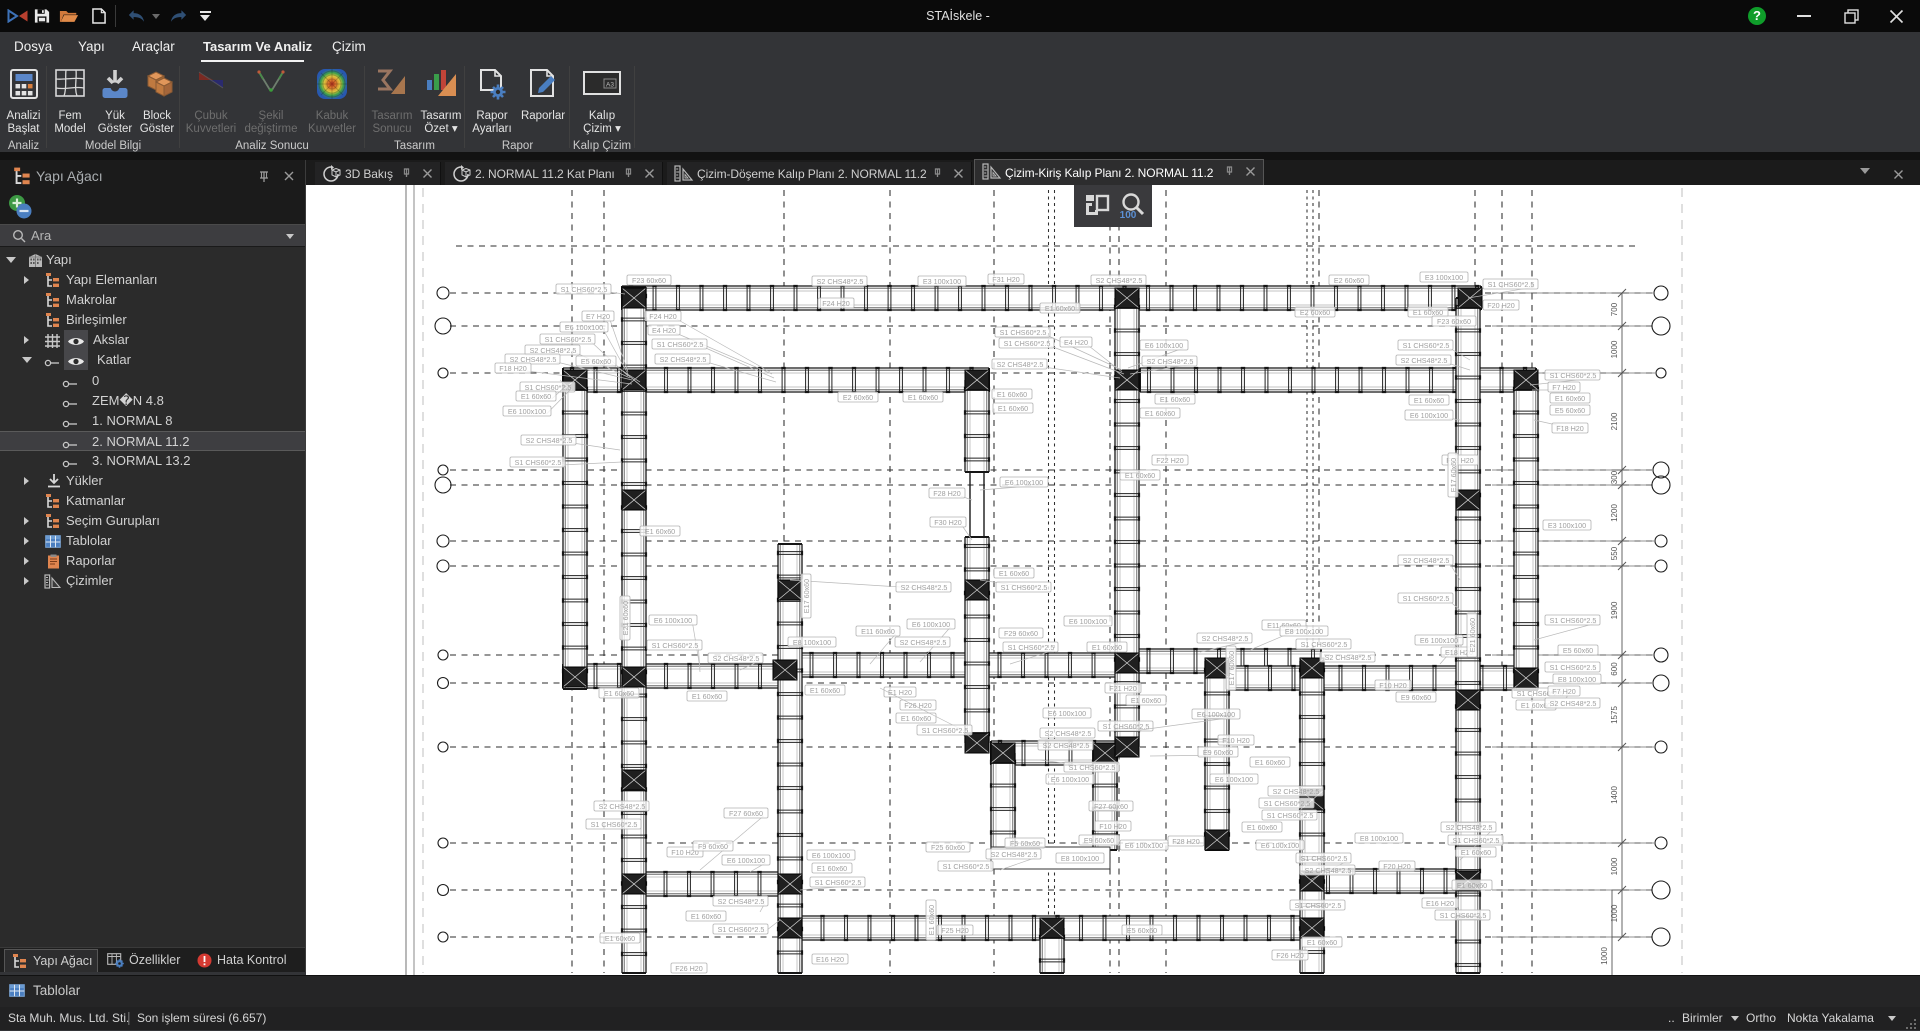 Image resolution: width=1920 pixels, height=1031 pixels. Describe the element at coordinates (878, 631) in the screenshot. I see `svg-text: E11 60x60` at that location.